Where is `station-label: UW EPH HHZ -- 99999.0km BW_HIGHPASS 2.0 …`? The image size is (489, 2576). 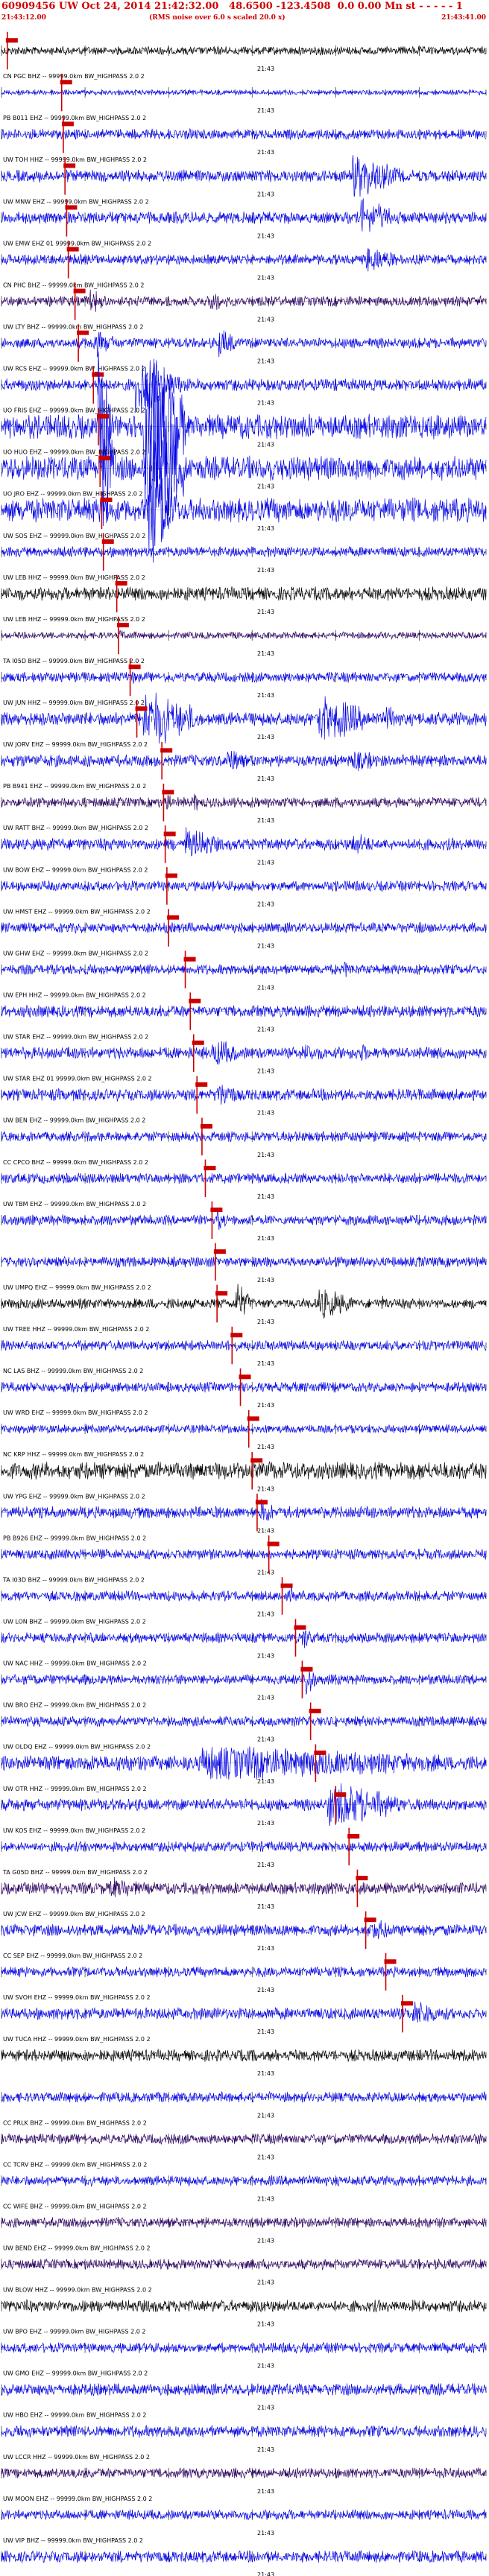
station-label: UW EPH HHZ -- 99999.0km BW_HIGHPASS 2.0 … is located at coordinates (74, 996).